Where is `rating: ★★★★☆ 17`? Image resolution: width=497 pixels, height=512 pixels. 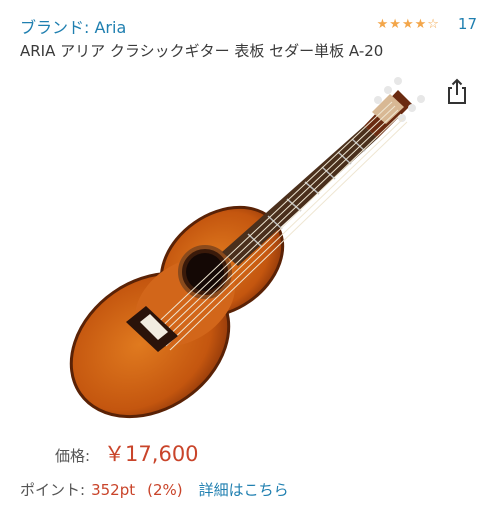
rating: ★★★★☆ 17 is located at coordinates (427, 24).